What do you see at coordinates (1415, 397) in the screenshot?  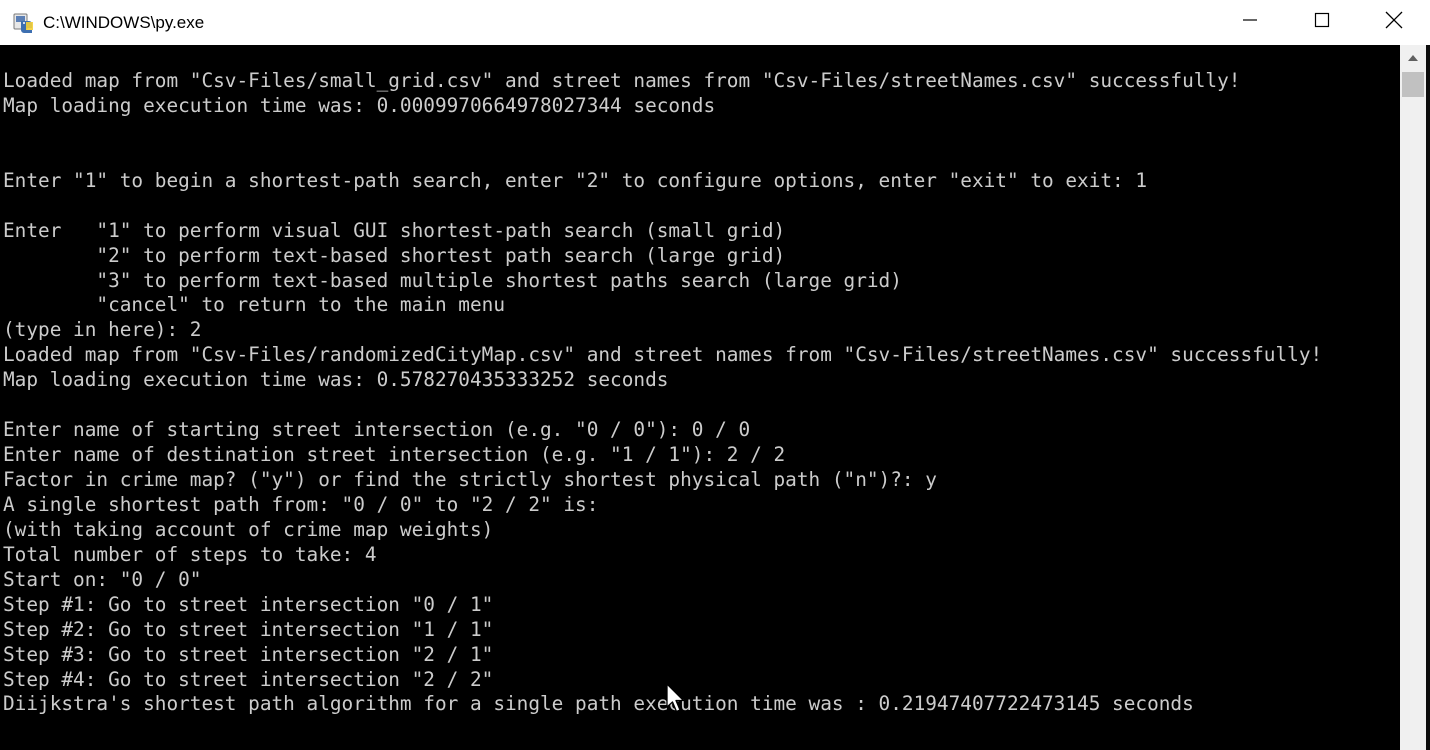 I see `vertical-scrollbar` at bounding box center [1415, 397].